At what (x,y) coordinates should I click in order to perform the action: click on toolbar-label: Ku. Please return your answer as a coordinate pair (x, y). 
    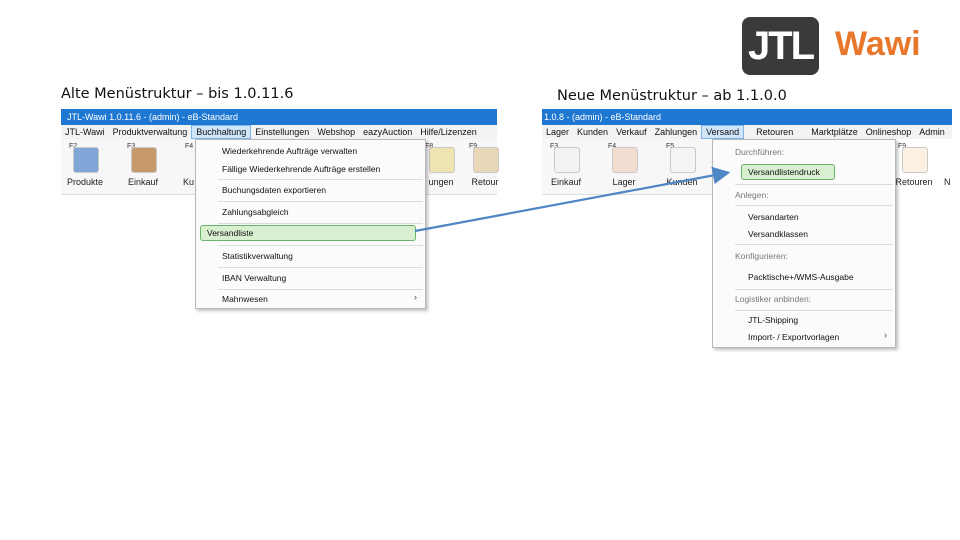
    Looking at the image, I should click on (189, 182).